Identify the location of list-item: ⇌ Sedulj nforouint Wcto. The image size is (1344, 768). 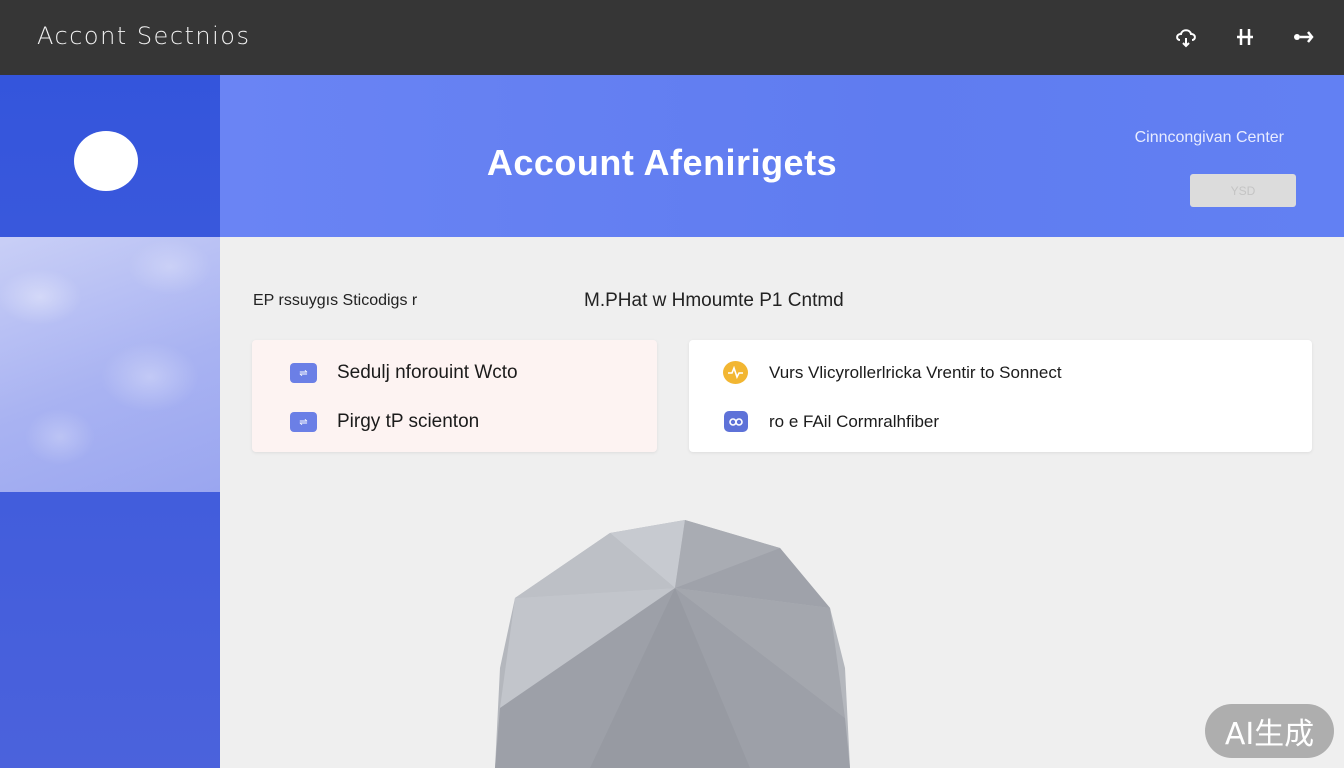
(404, 373).